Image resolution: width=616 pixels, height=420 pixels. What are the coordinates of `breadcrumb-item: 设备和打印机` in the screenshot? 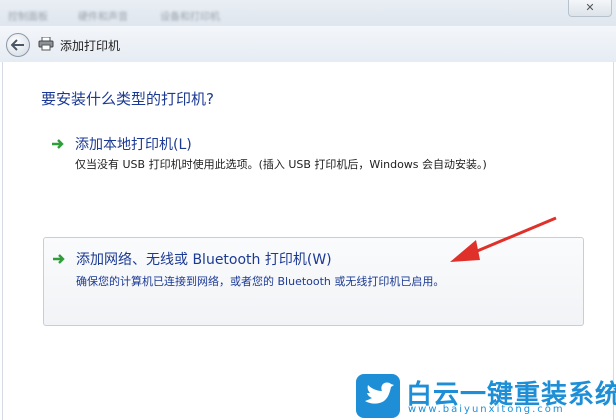 It's located at (190, 15).